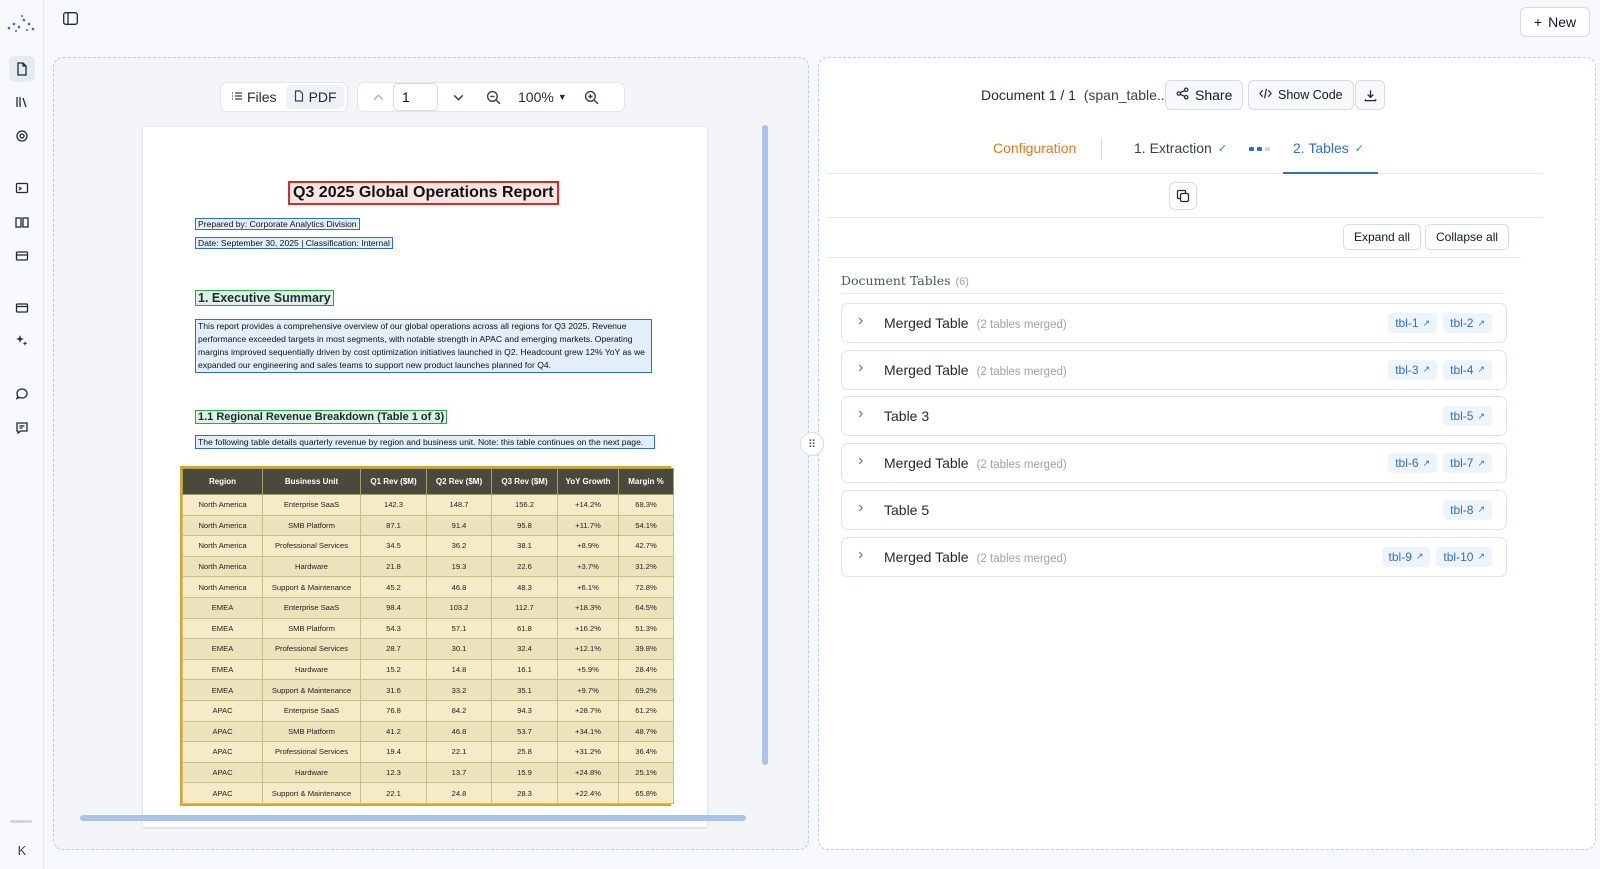 The width and height of the screenshot is (1600, 869). I want to click on zoom-level-select: 100% ▼, so click(542, 97).